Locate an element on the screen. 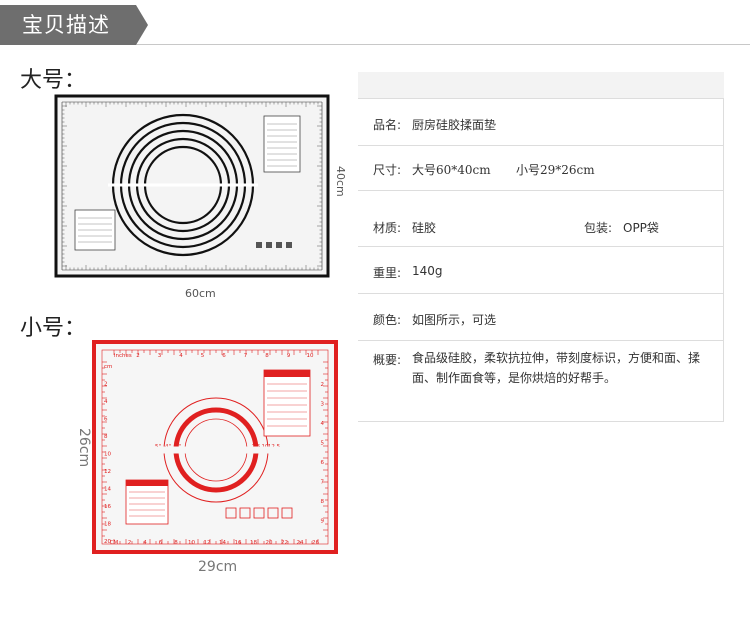  spec-name-label: 品名: is located at coordinates (387, 125).